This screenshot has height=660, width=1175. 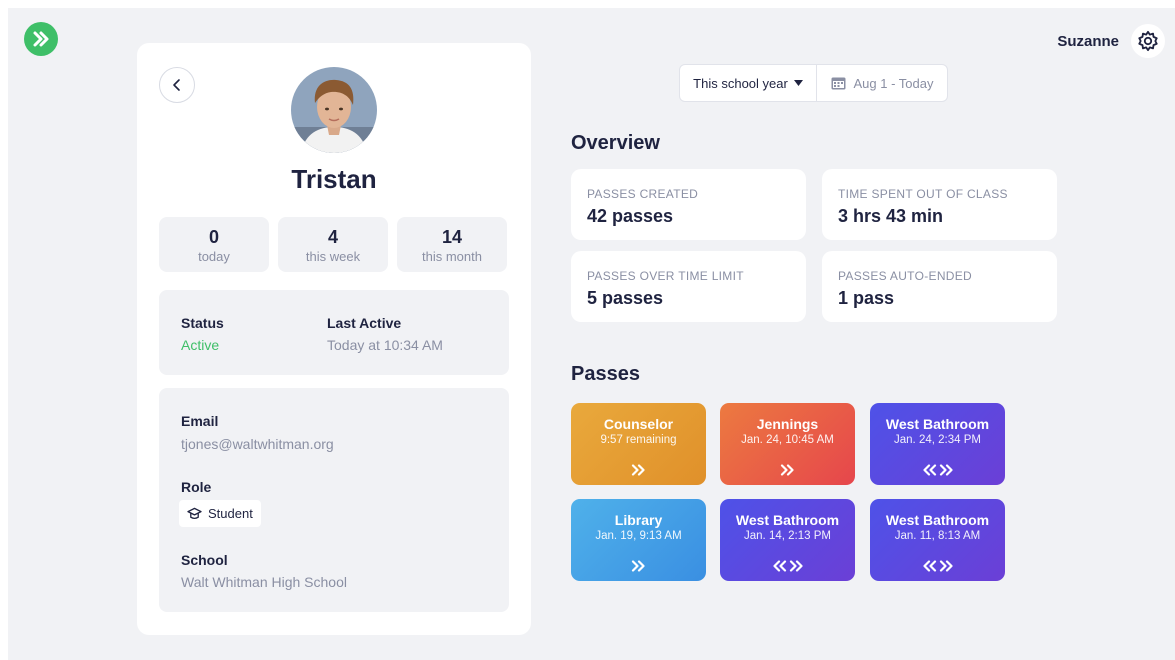 I want to click on email-label: Email, so click(x=200, y=421).